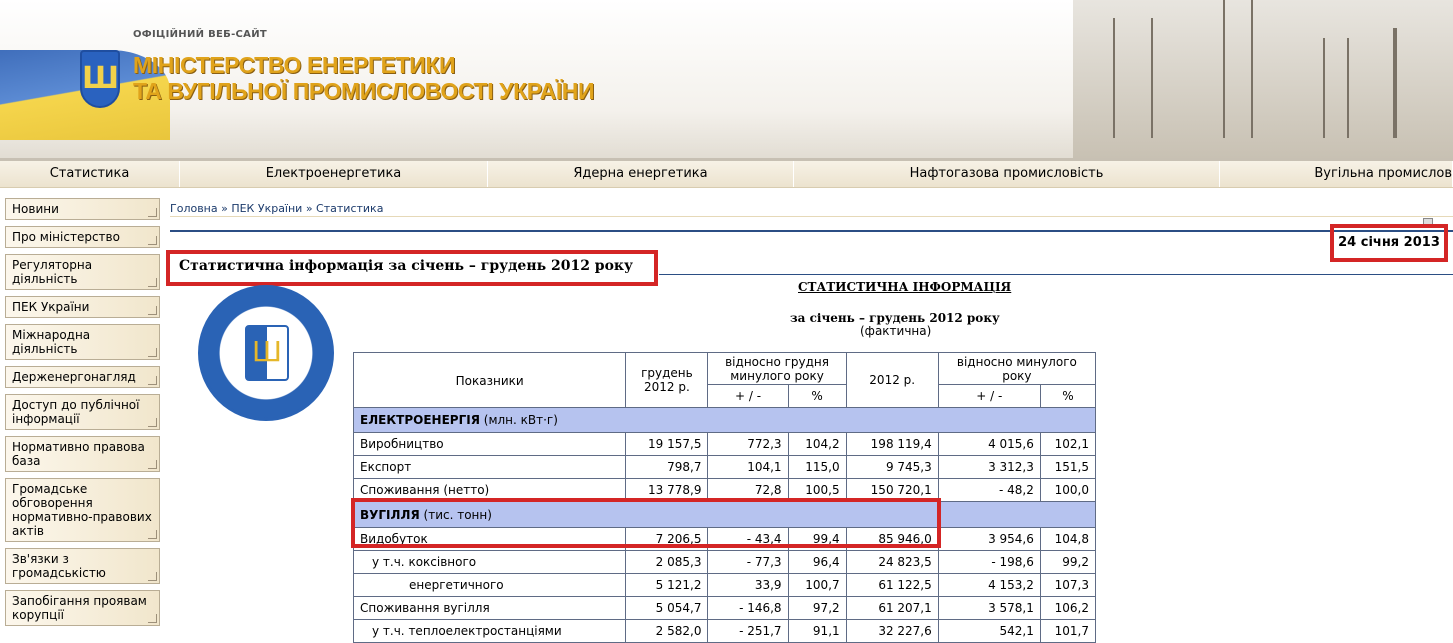 This screenshot has height=643, width=1453. I want to click on sidebar-item-supervision: Держенергонагляд, so click(82, 377).